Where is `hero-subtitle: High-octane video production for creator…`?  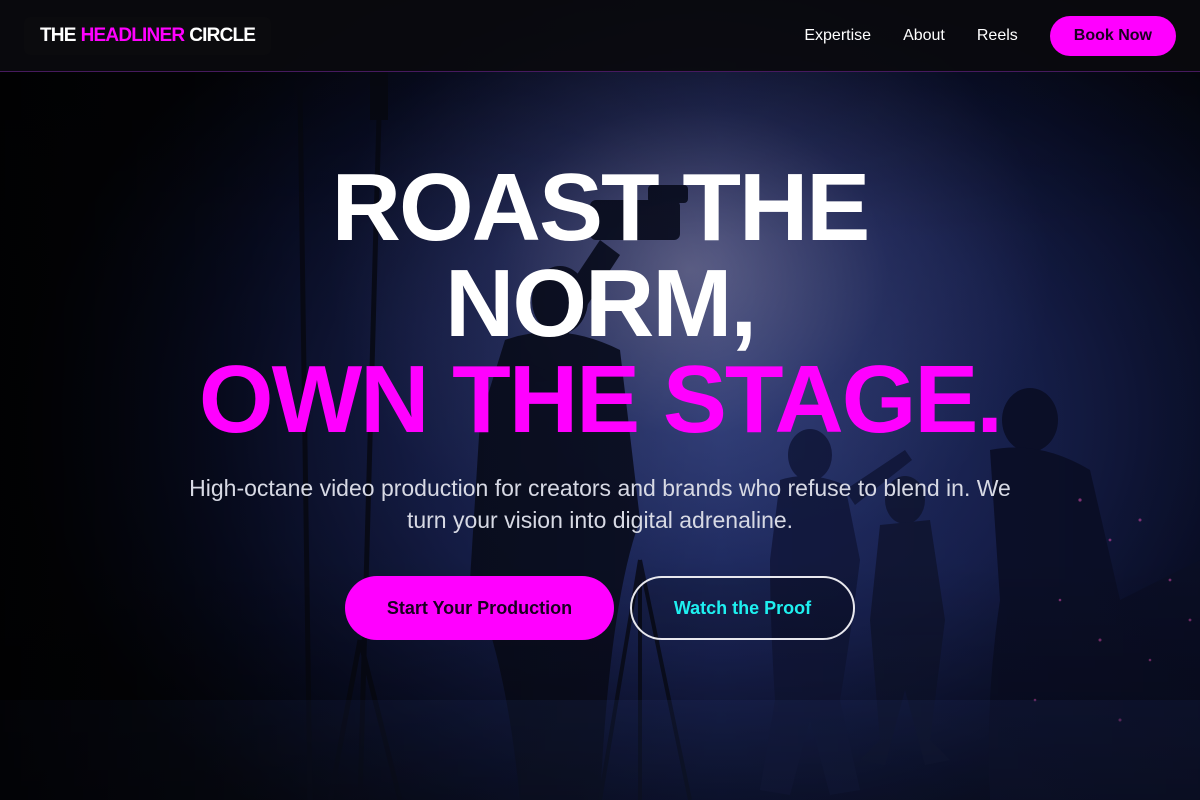 hero-subtitle: High-octane video production for creator… is located at coordinates (600, 504).